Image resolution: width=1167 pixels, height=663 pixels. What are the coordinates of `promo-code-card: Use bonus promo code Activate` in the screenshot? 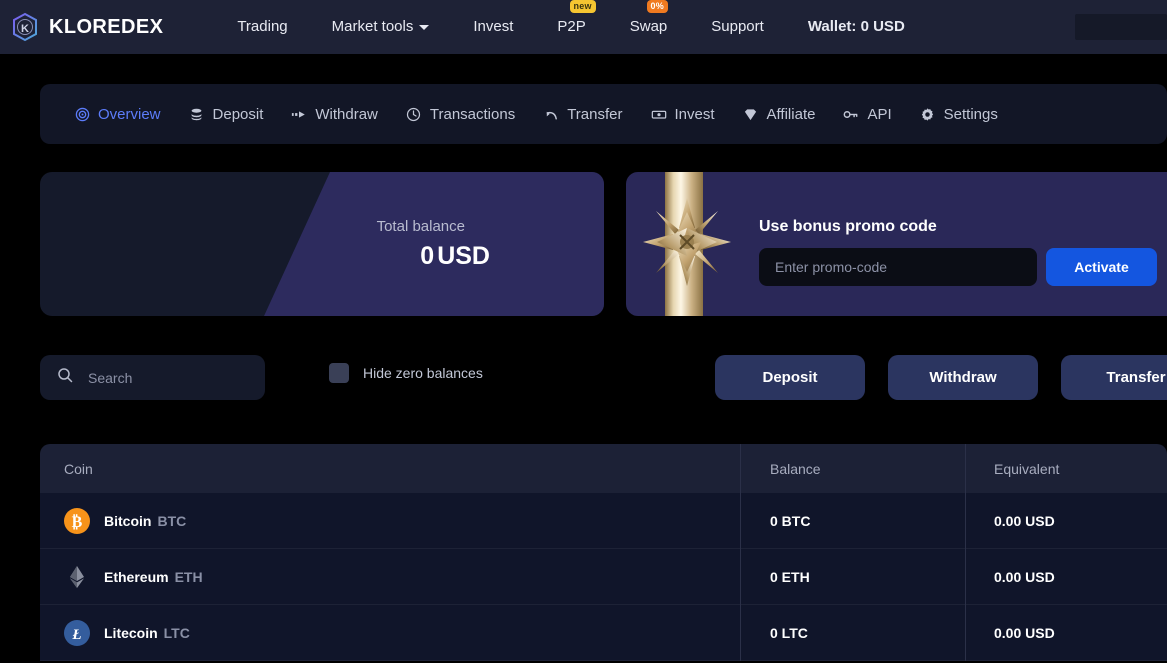 It's located at (896, 244).